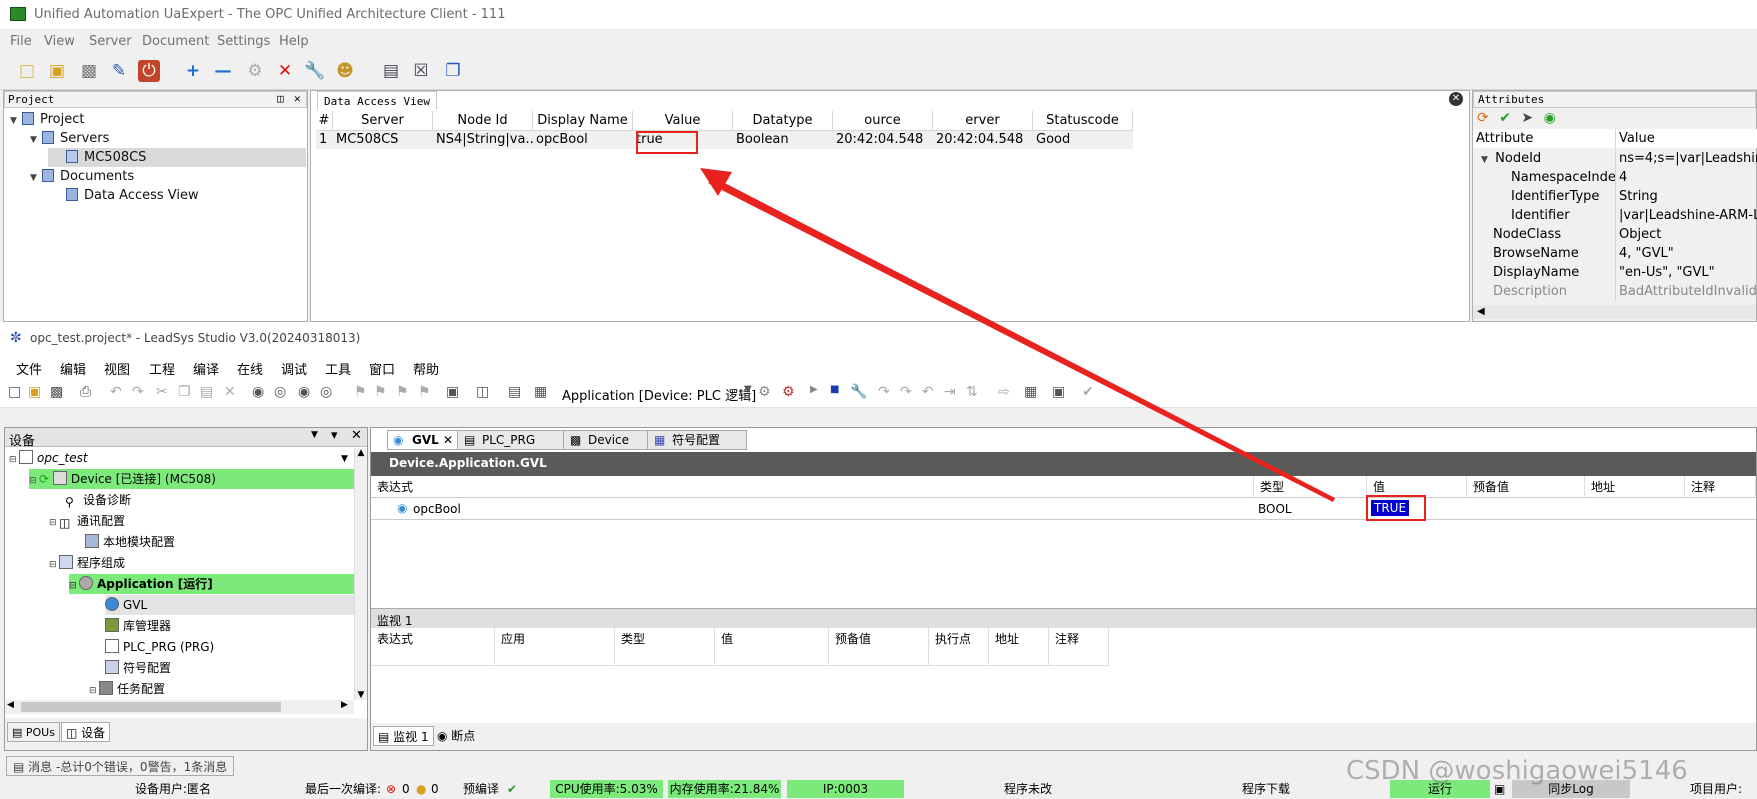  Describe the element at coordinates (659, 394) in the screenshot. I see `active-application-select: Application [Device: PLC 逻辑]` at that location.